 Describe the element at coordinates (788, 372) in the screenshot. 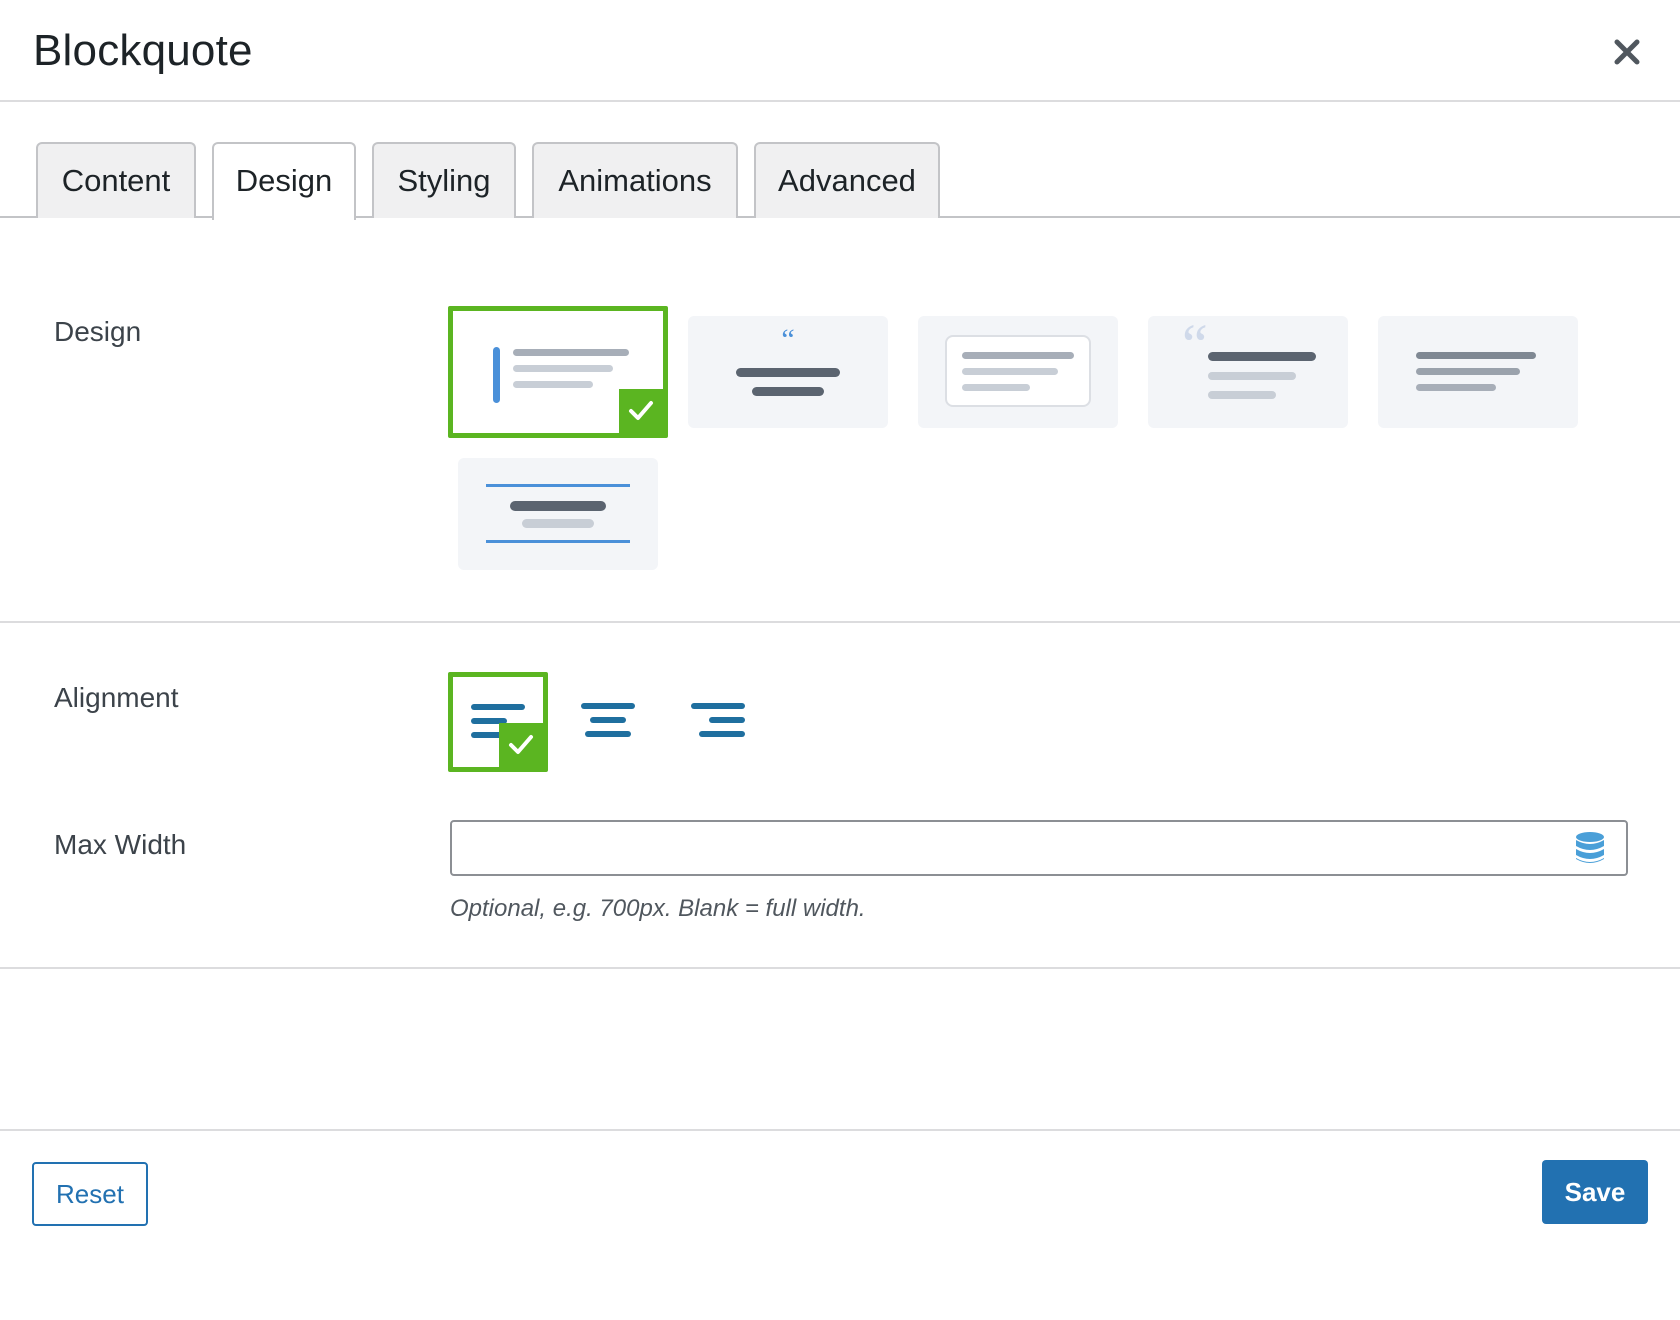

I see `design-option-centered-quote: “` at that location.